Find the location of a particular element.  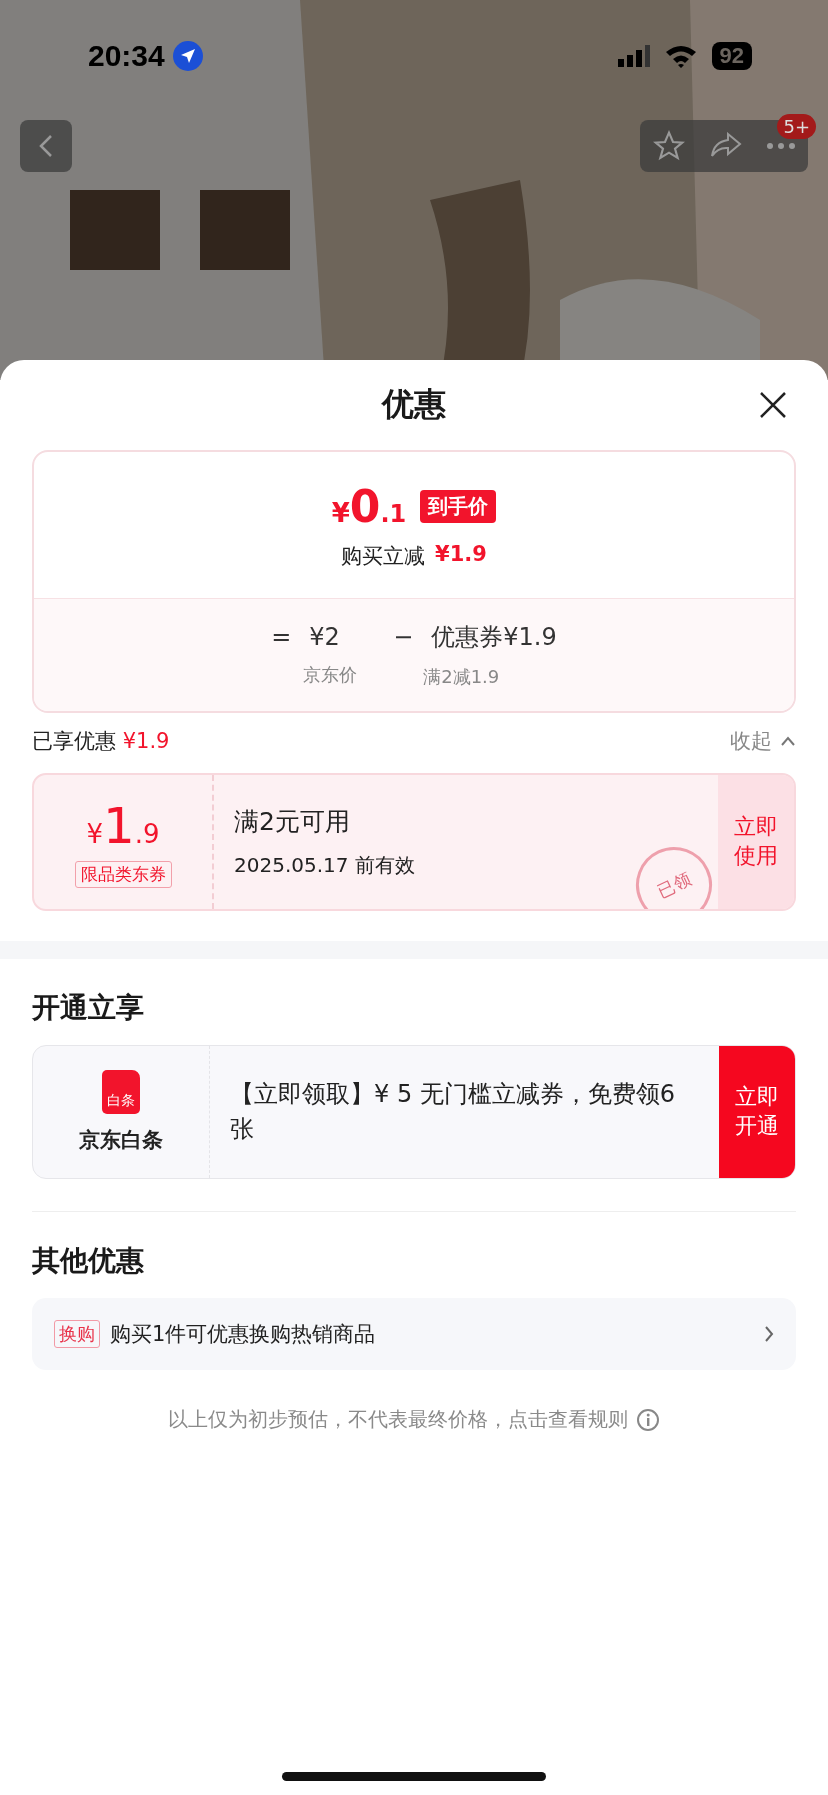

offer-tag: 换购 is located at coordinates (77, 1334).